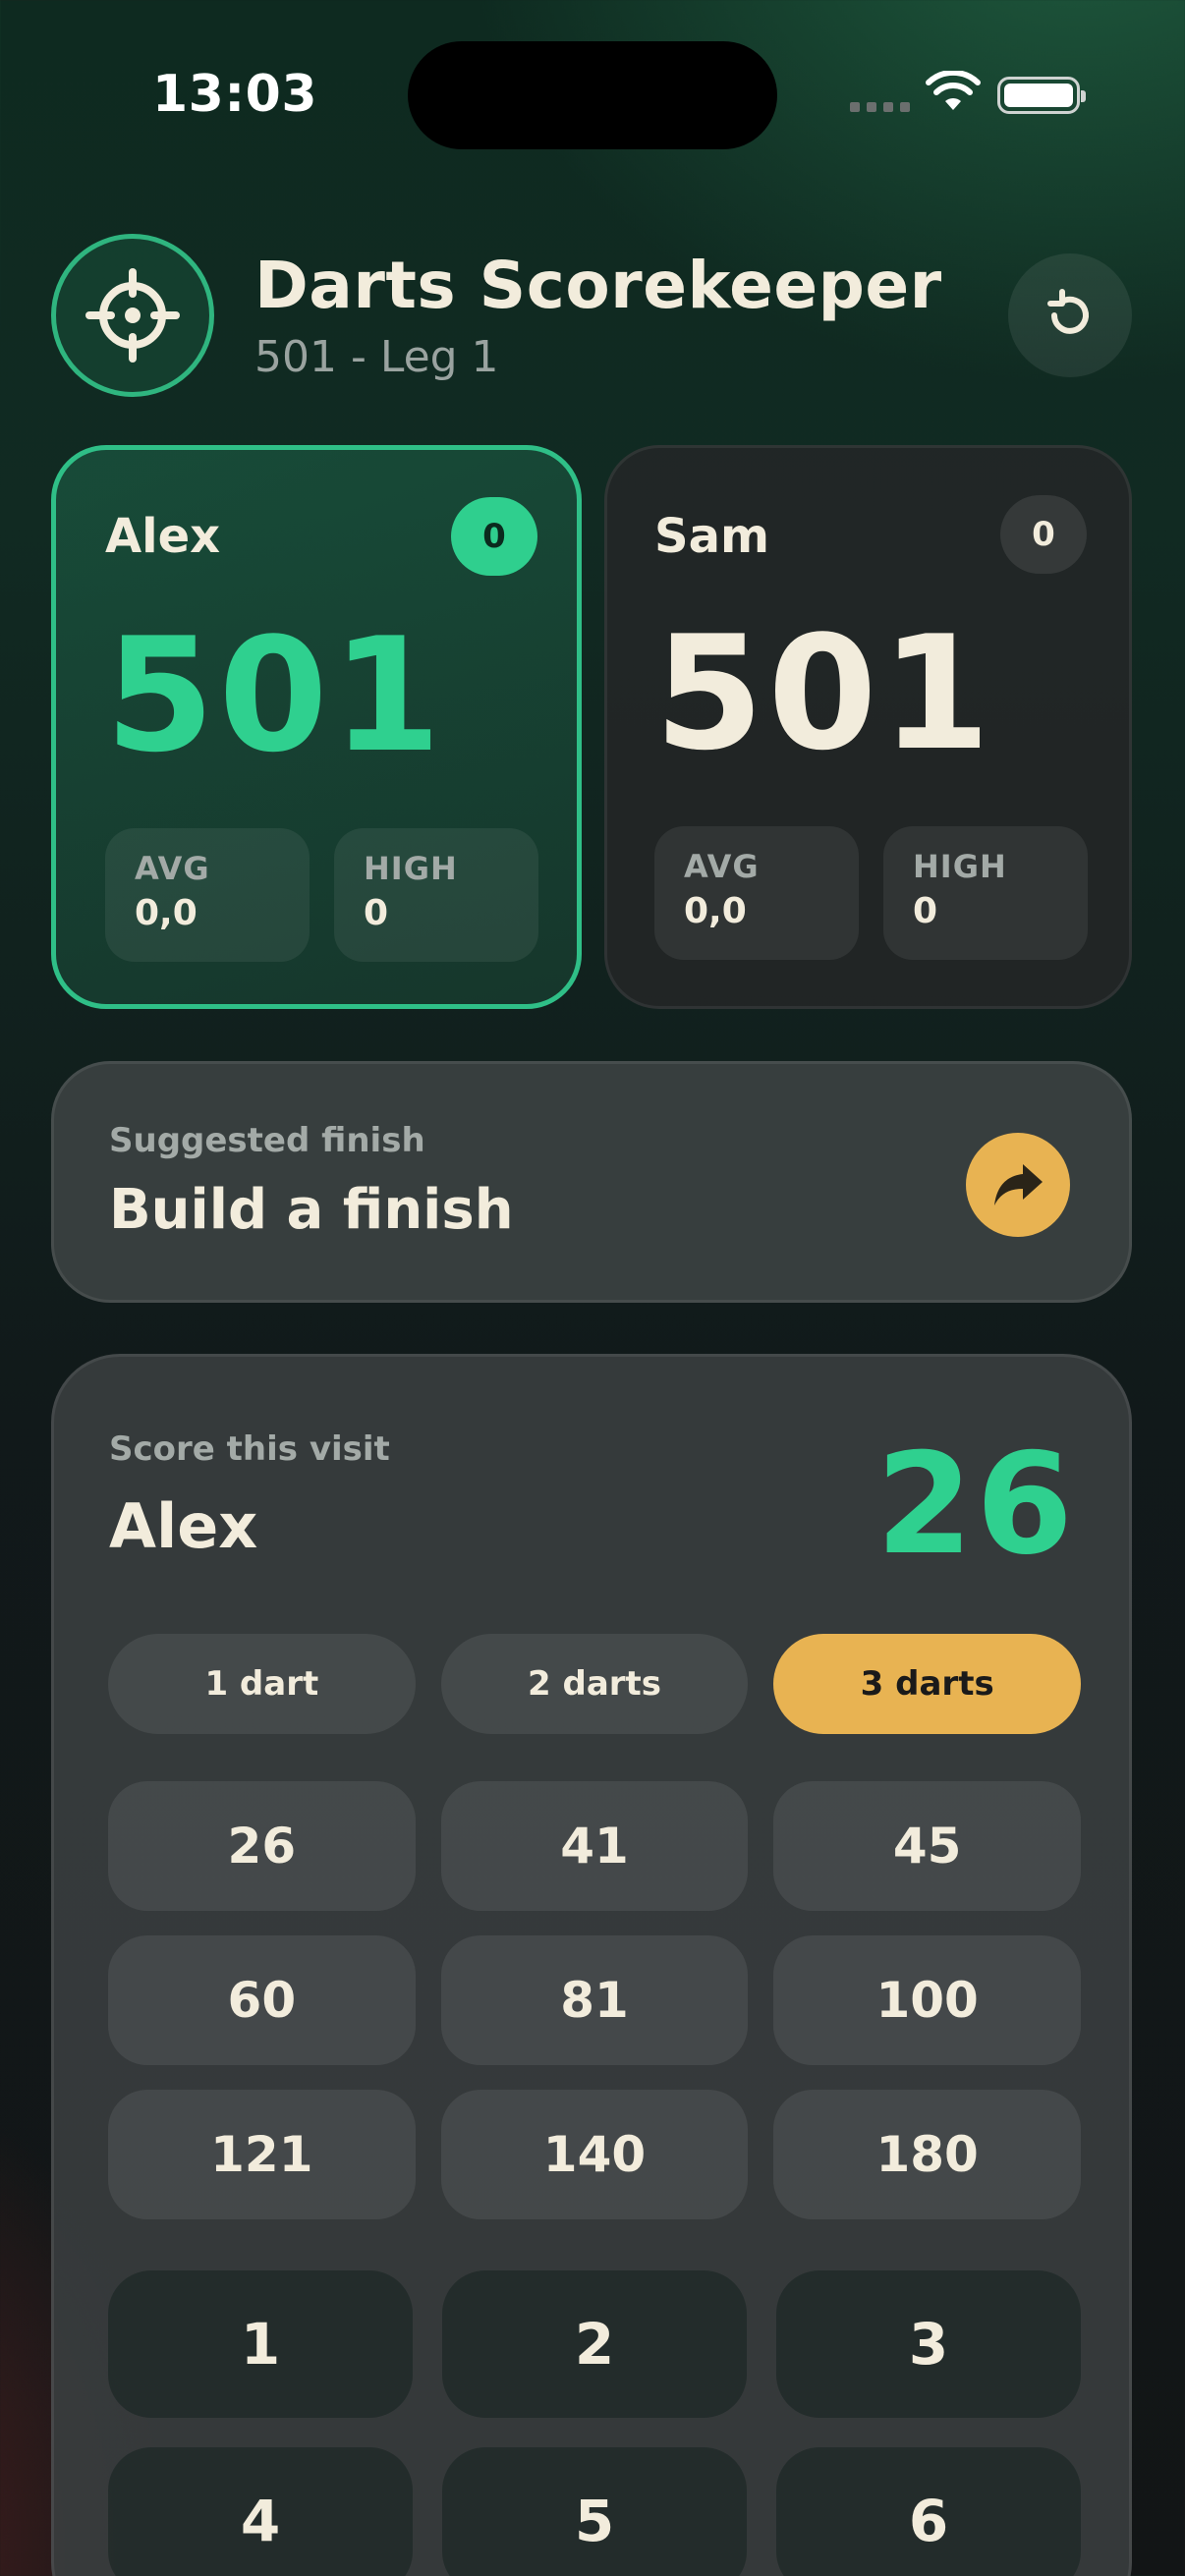 The width and height of the screenshot is (1185, 2576). I want to click on keypad-key: 3, so click(929, 2344).